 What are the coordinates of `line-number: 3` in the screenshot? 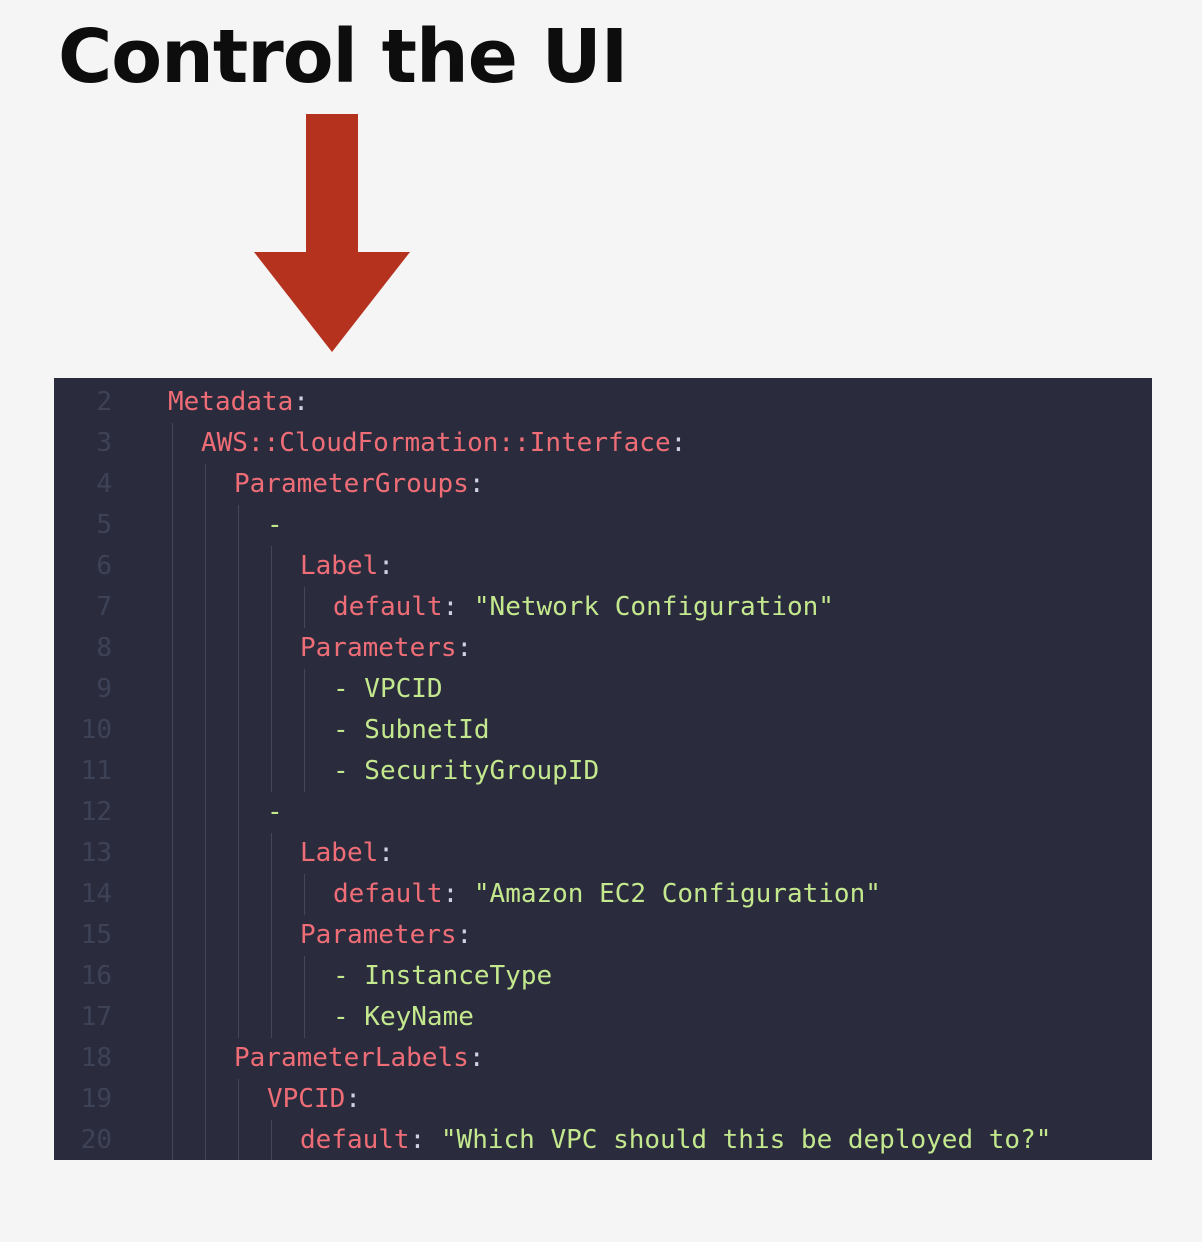 It's located at (104, 443).